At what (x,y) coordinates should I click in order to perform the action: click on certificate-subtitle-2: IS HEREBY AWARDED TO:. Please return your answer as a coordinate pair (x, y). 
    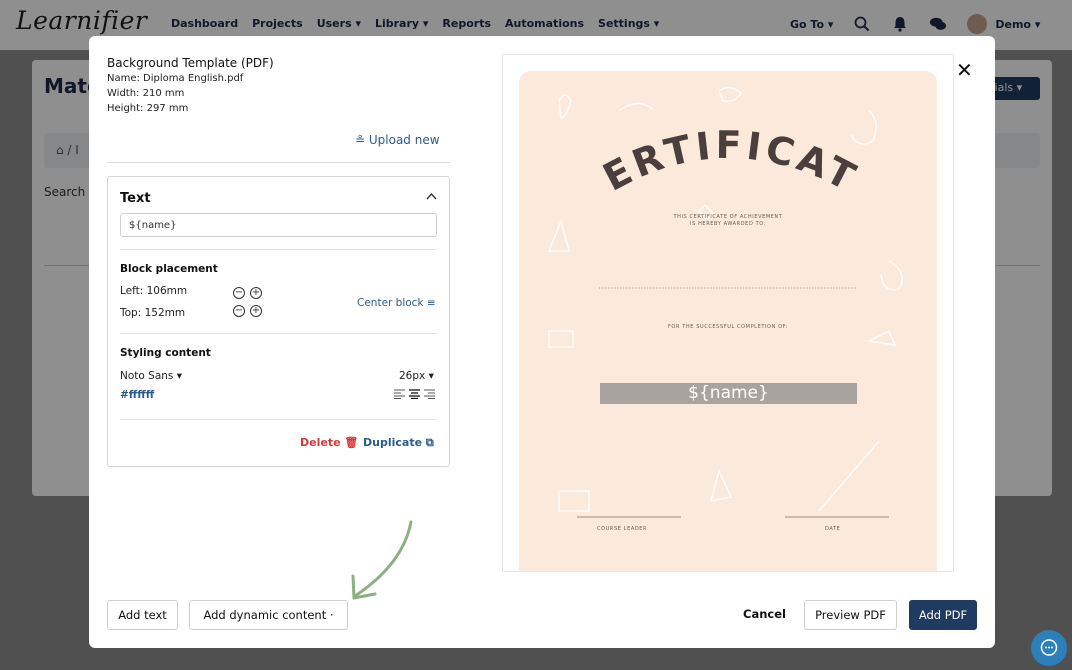
    Looking at the image, I should click on (728, 224).